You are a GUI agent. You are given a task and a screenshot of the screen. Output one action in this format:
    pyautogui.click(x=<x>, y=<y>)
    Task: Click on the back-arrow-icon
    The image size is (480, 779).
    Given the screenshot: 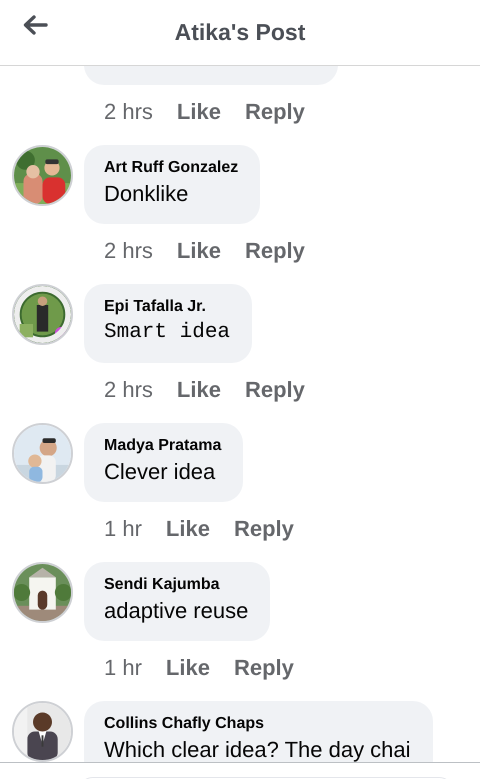 What is the action you would take?
    pyautogui.click(x=35, y=25)
    